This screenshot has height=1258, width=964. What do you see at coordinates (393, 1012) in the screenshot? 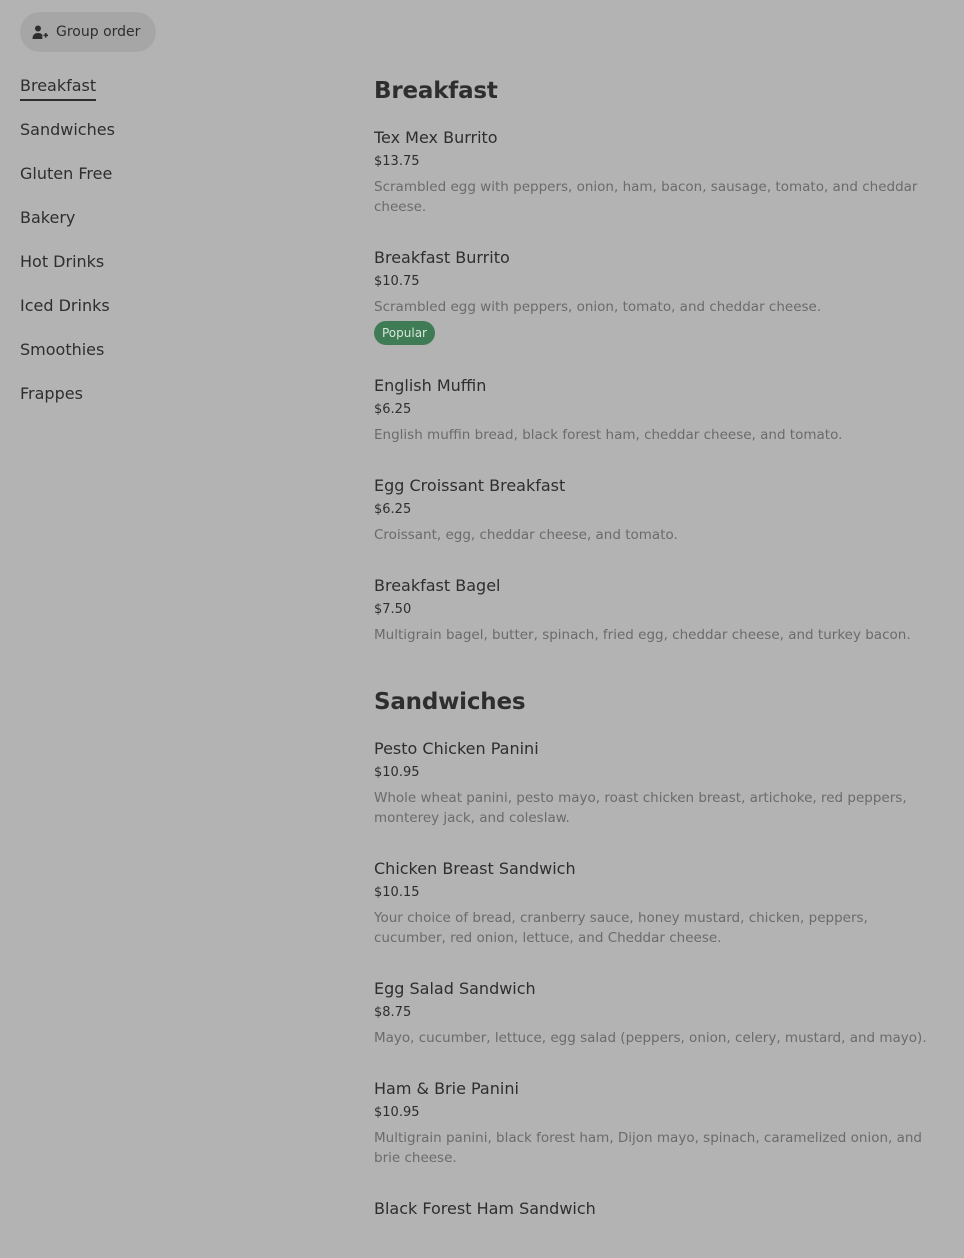
I see `item-price: $8.75` at bounding box center [393, 1012].